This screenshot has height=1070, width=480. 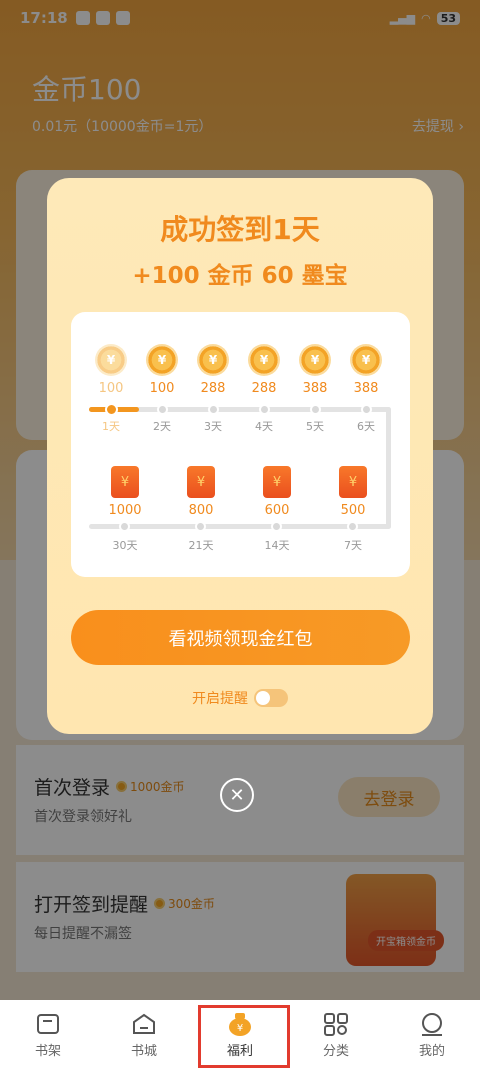 I want to click on tab-bookshelf: 书架, so click(x=48, y=1035).